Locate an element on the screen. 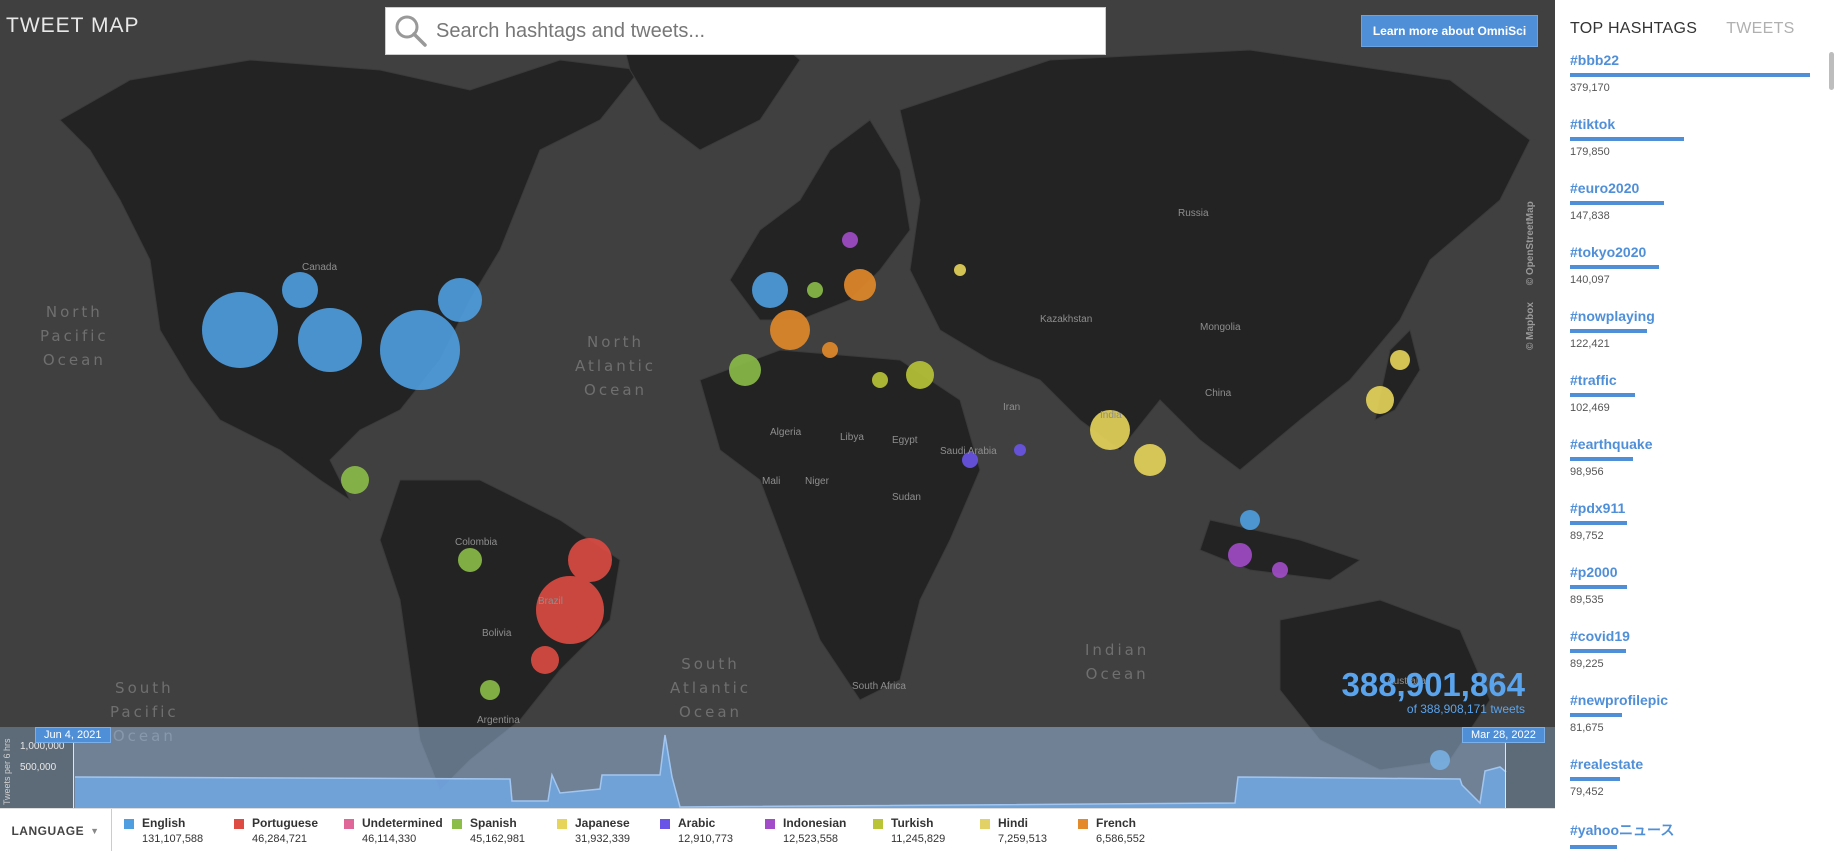 The height and width of the screenshot is (851, 1842). legend-item: Hindi 7,259,513 is located at coordinates (1029, 833).